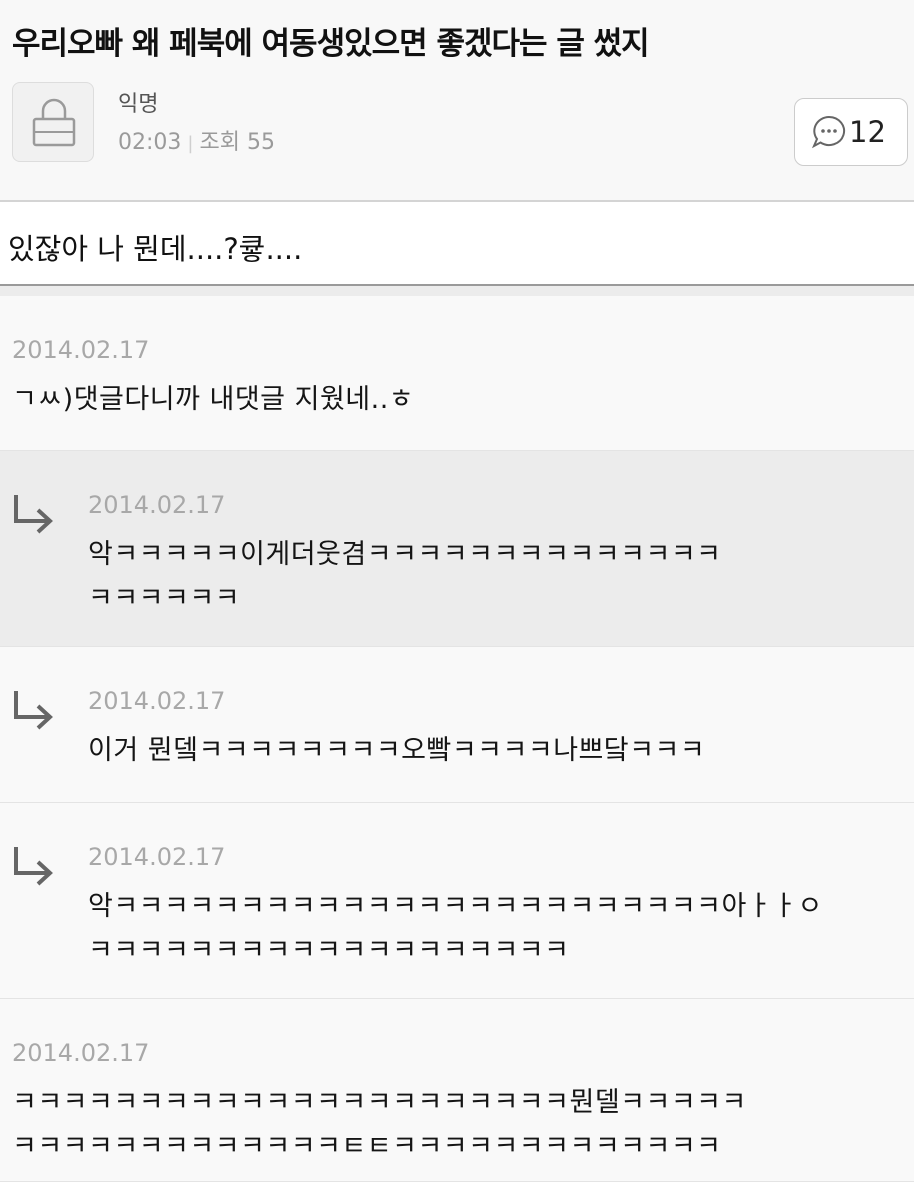 This screenshot has width=914, height=1182. I want to click on avatar, so click(53, 122).